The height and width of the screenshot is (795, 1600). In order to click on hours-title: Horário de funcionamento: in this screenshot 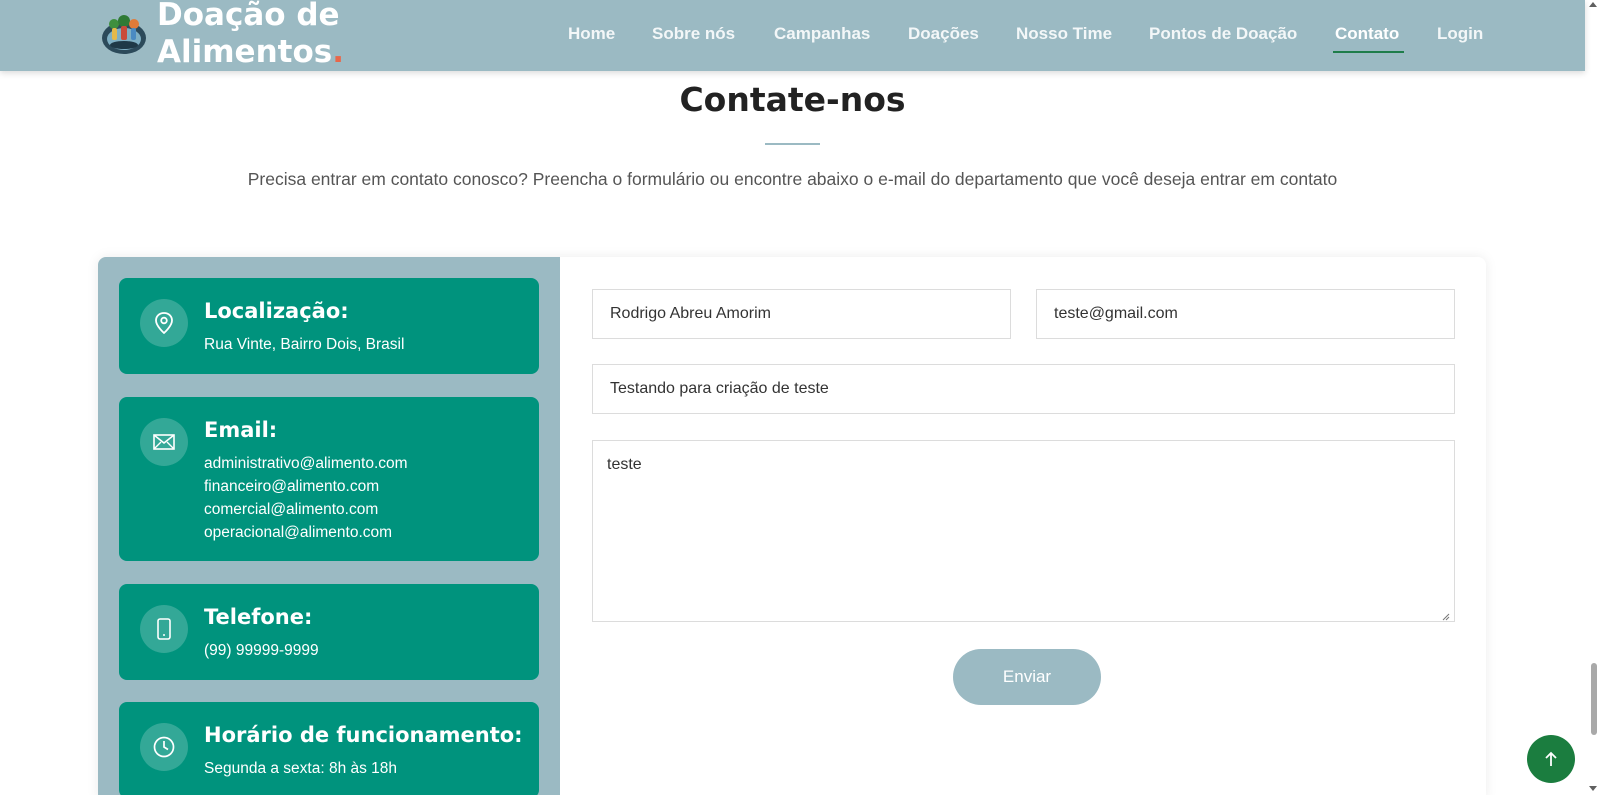, I will do `click(363, 735)`.